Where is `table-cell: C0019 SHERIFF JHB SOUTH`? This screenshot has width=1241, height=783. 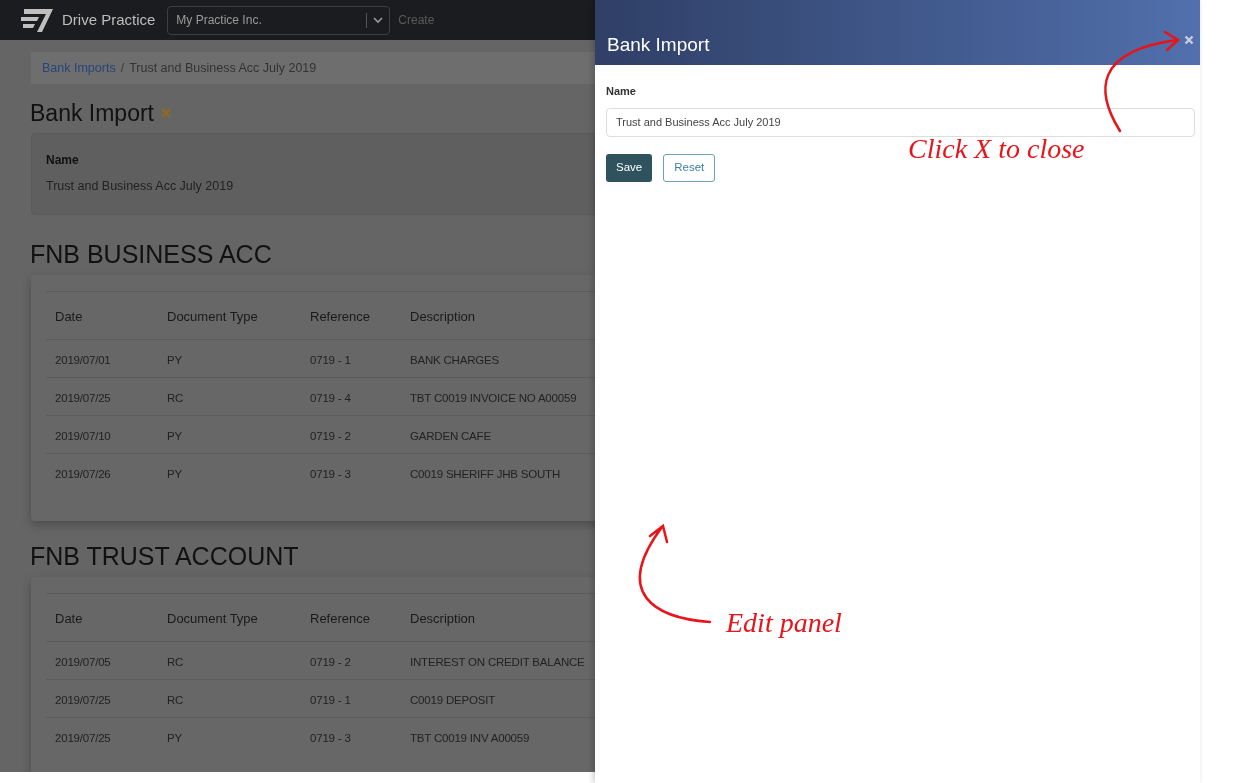
table-cell: C0019 SHERIFF JHB SOUTH is located at coordinates (485, 473).